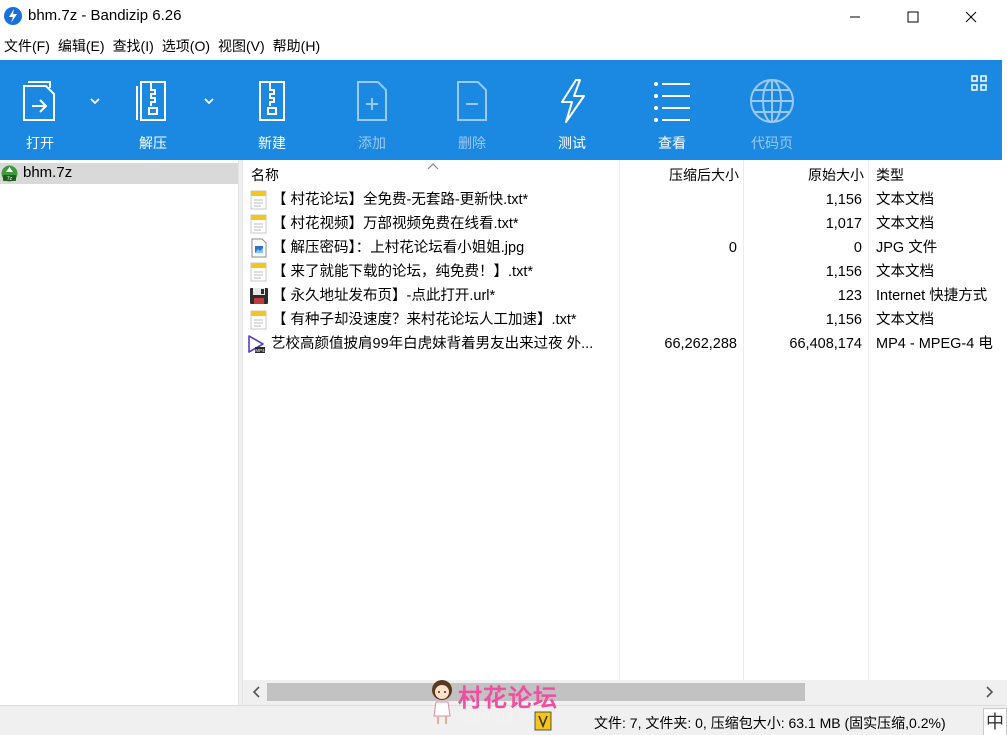 The image size is (1007, 735). I want to click on toolbar: 打开 解压 新建 添加 删除 测试 查看 代码页, so click(501, 110).